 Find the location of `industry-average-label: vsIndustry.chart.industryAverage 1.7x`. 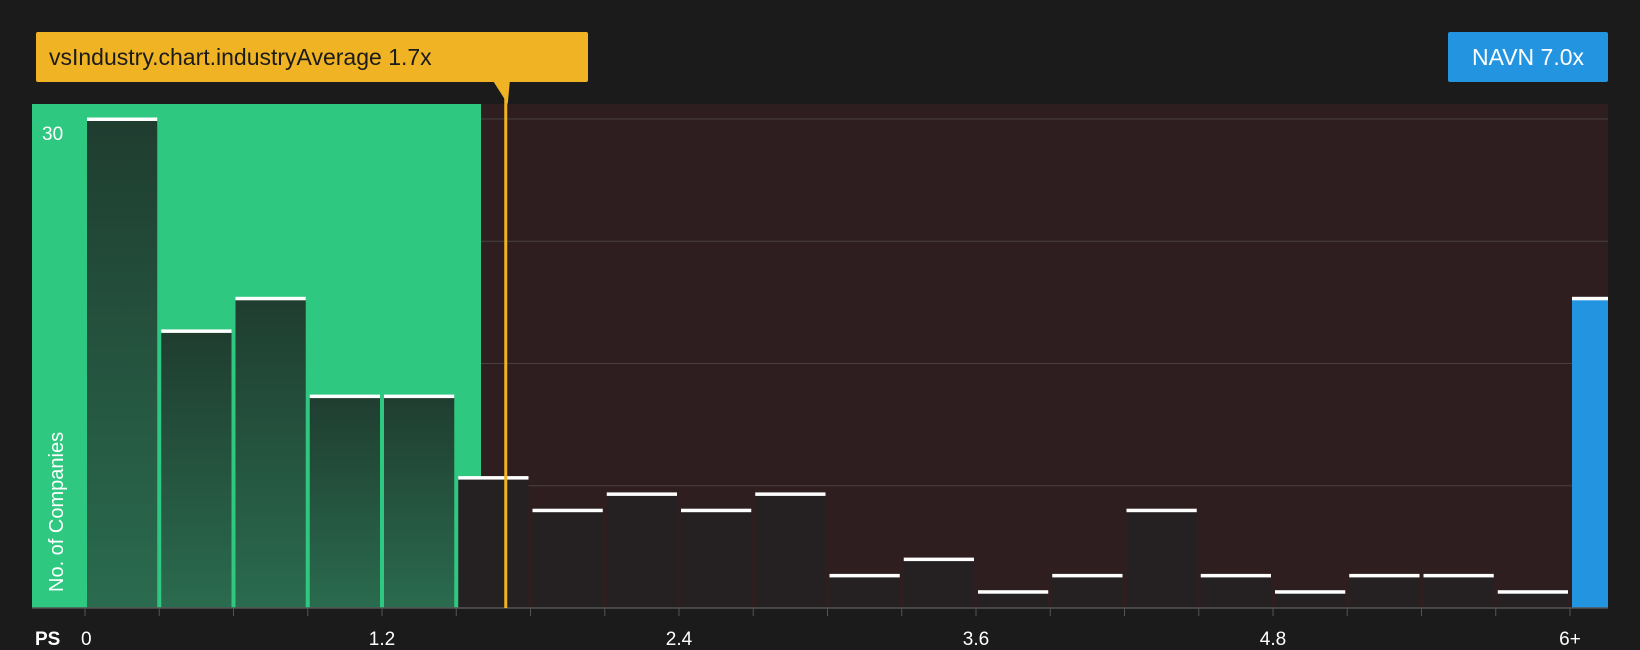

industry-average-label: vsIndustry.chart.industryAverage 1.7x is located at coordinates (240, 57).